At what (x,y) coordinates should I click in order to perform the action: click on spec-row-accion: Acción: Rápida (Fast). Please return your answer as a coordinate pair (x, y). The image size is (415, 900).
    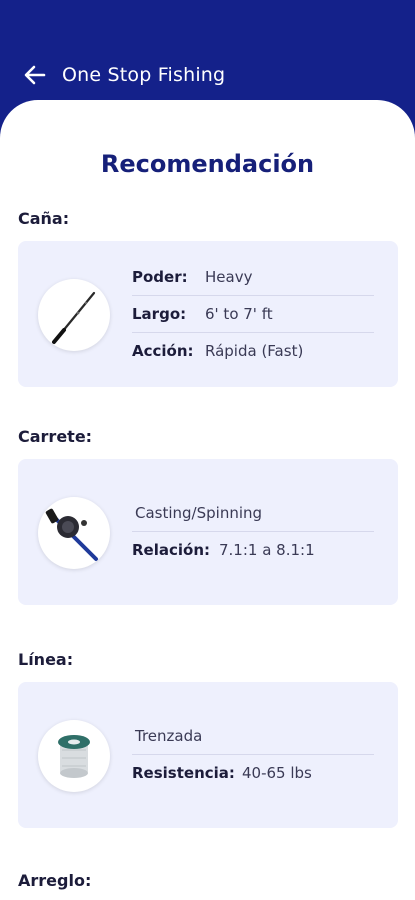
    Looking at the image, I should click on (253, 351).